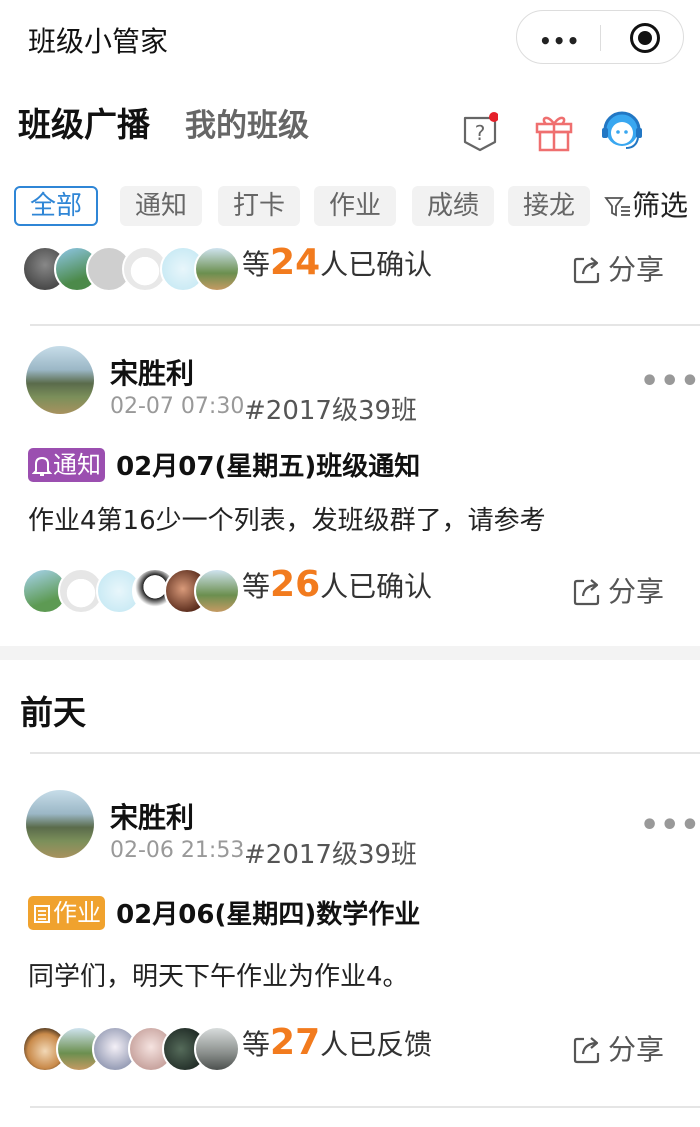 This screenshot has width=700, height=1127. I want to click on post-title: 02月06(星期四)数学作业, so click(268, 915).